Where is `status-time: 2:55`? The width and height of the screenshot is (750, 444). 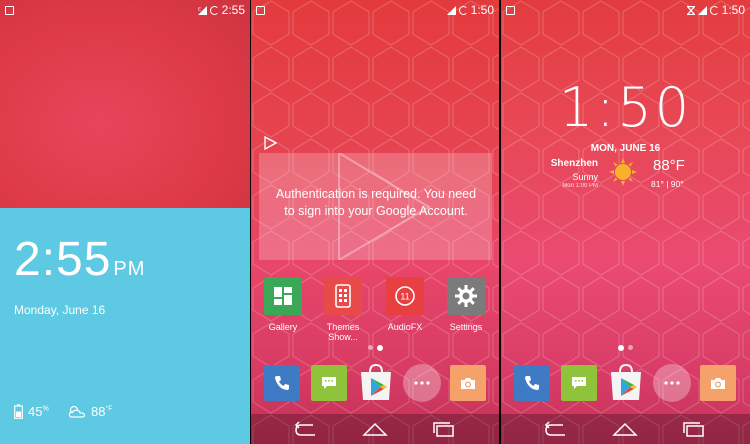 status-time: 2:55 is located at coordinates (233, 10).